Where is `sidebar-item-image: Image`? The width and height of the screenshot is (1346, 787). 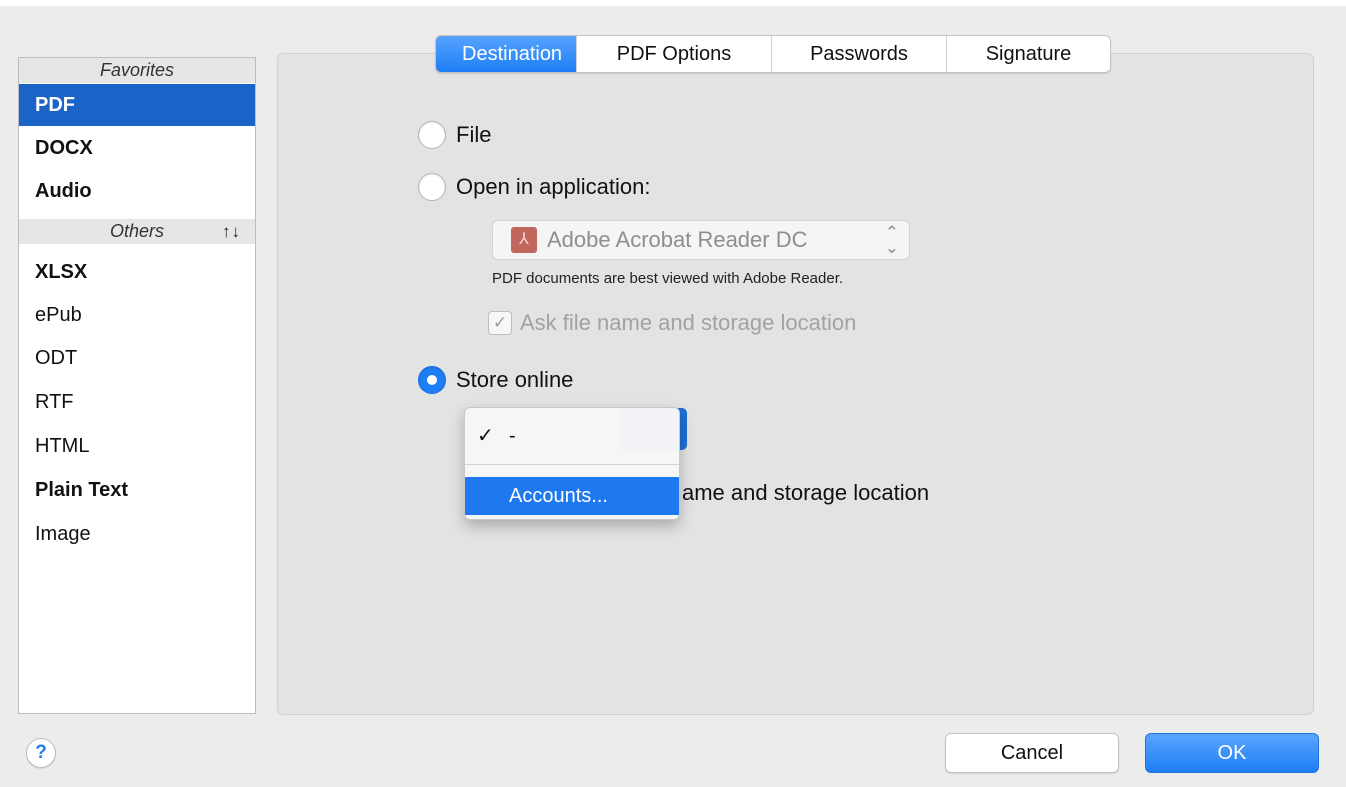
sidebar-item-image: Image is located at coordinates (137, 534).